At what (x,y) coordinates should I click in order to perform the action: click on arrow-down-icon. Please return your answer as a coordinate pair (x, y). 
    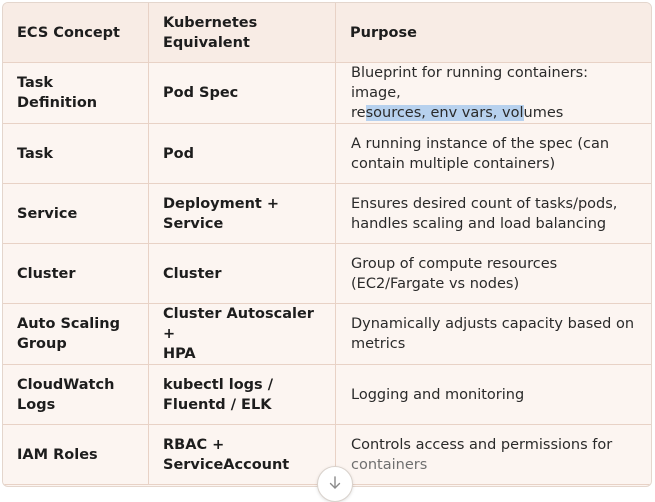
    Looking at the image, I should click on (335, 482).